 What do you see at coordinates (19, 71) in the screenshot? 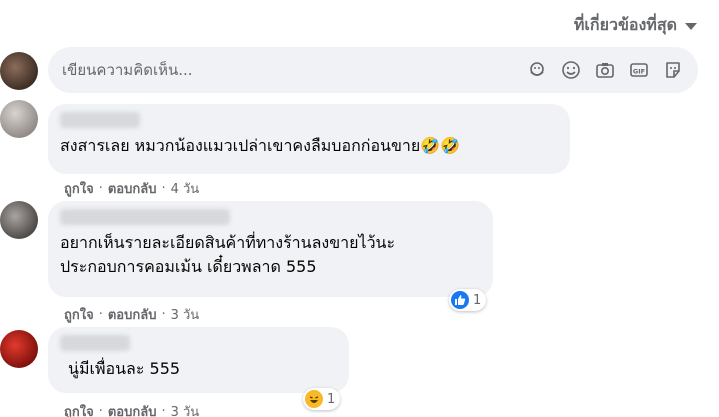
I see `current-user-avatar` at bounding box center [19, 71].